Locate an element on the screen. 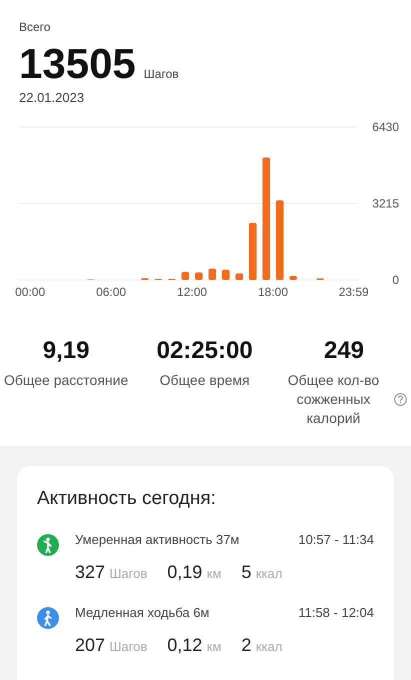  axis-label: 6430 is located at coordinates (385, 127).